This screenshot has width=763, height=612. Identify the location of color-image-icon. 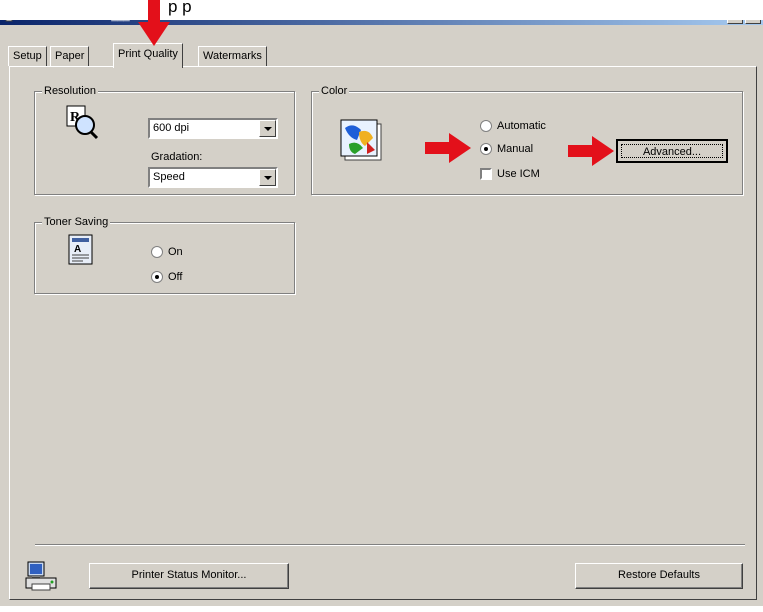
(361, 140).